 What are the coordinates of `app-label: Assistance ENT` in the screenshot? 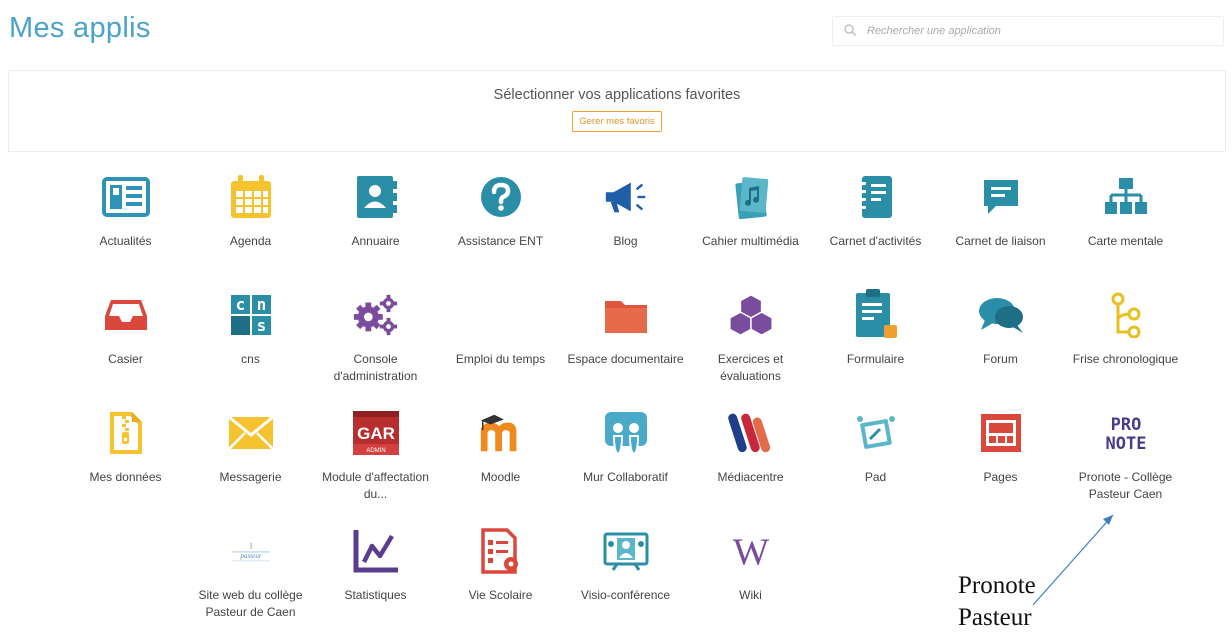 It's located at (500, 241).